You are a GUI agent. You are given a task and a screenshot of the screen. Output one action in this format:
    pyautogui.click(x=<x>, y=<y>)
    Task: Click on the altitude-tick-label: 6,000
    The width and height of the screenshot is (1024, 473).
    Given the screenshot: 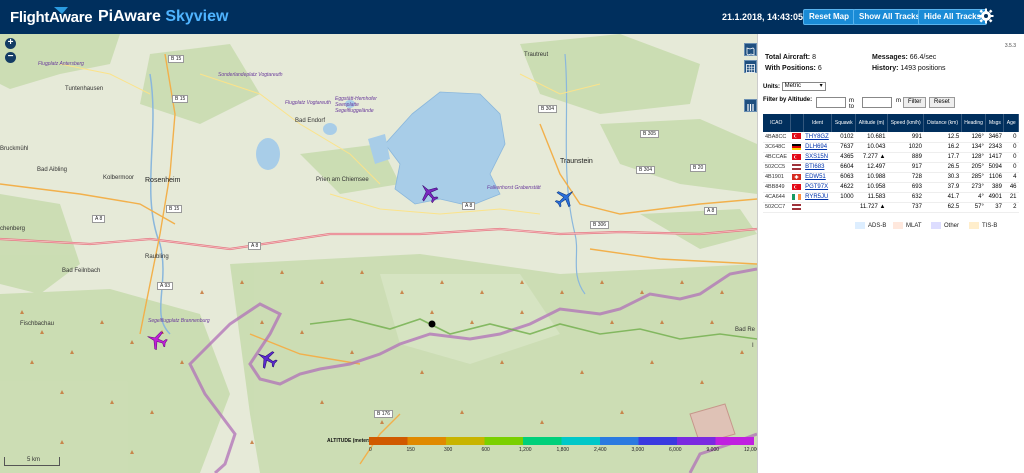 What is the action you would take?
    pyautogui.click(x=675, y=450)
    